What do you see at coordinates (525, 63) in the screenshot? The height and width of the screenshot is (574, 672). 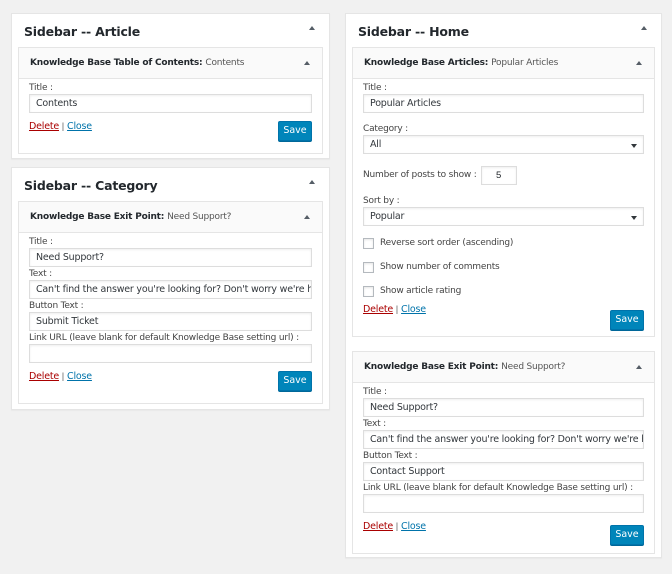 I see `widget-instance-title: Popular Articles` at bounding box center [525, 63].